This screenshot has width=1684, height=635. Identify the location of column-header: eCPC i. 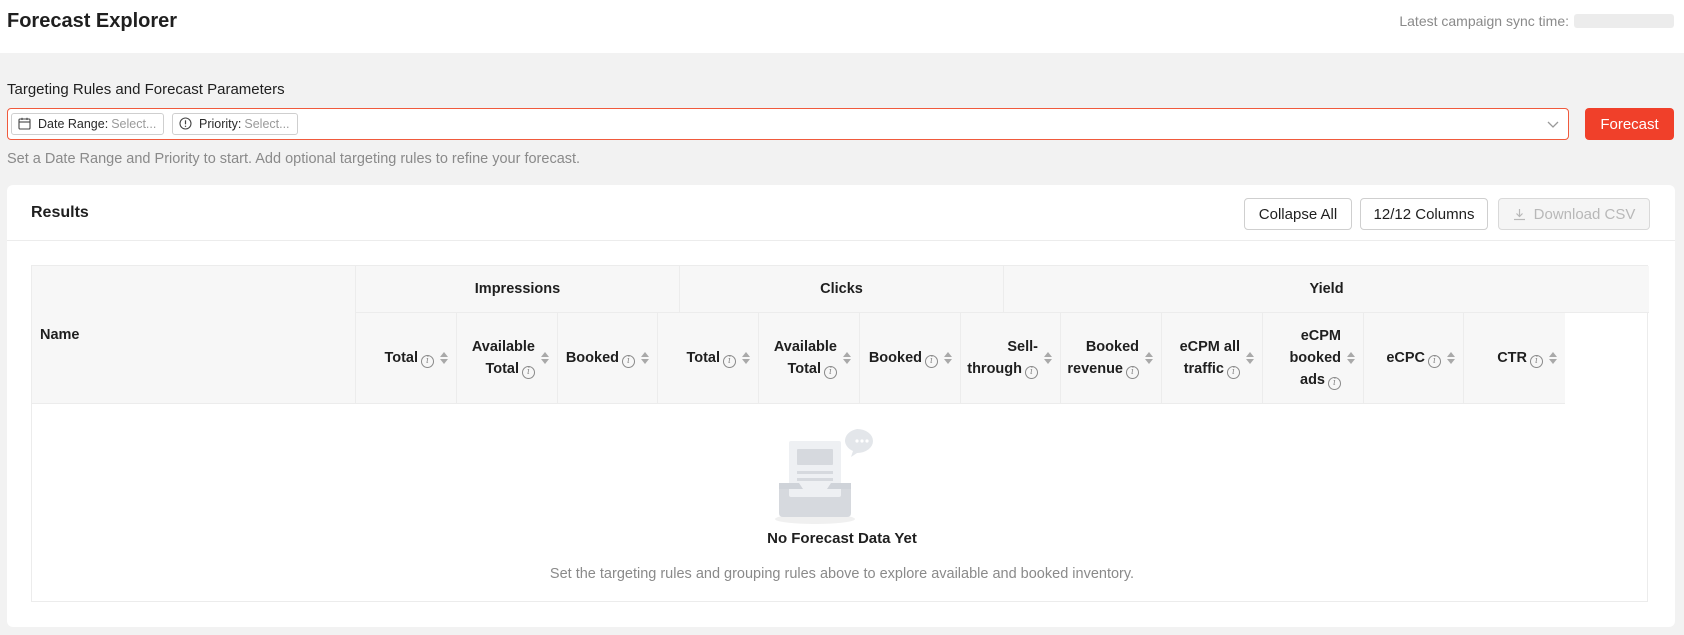
(1414, 358).